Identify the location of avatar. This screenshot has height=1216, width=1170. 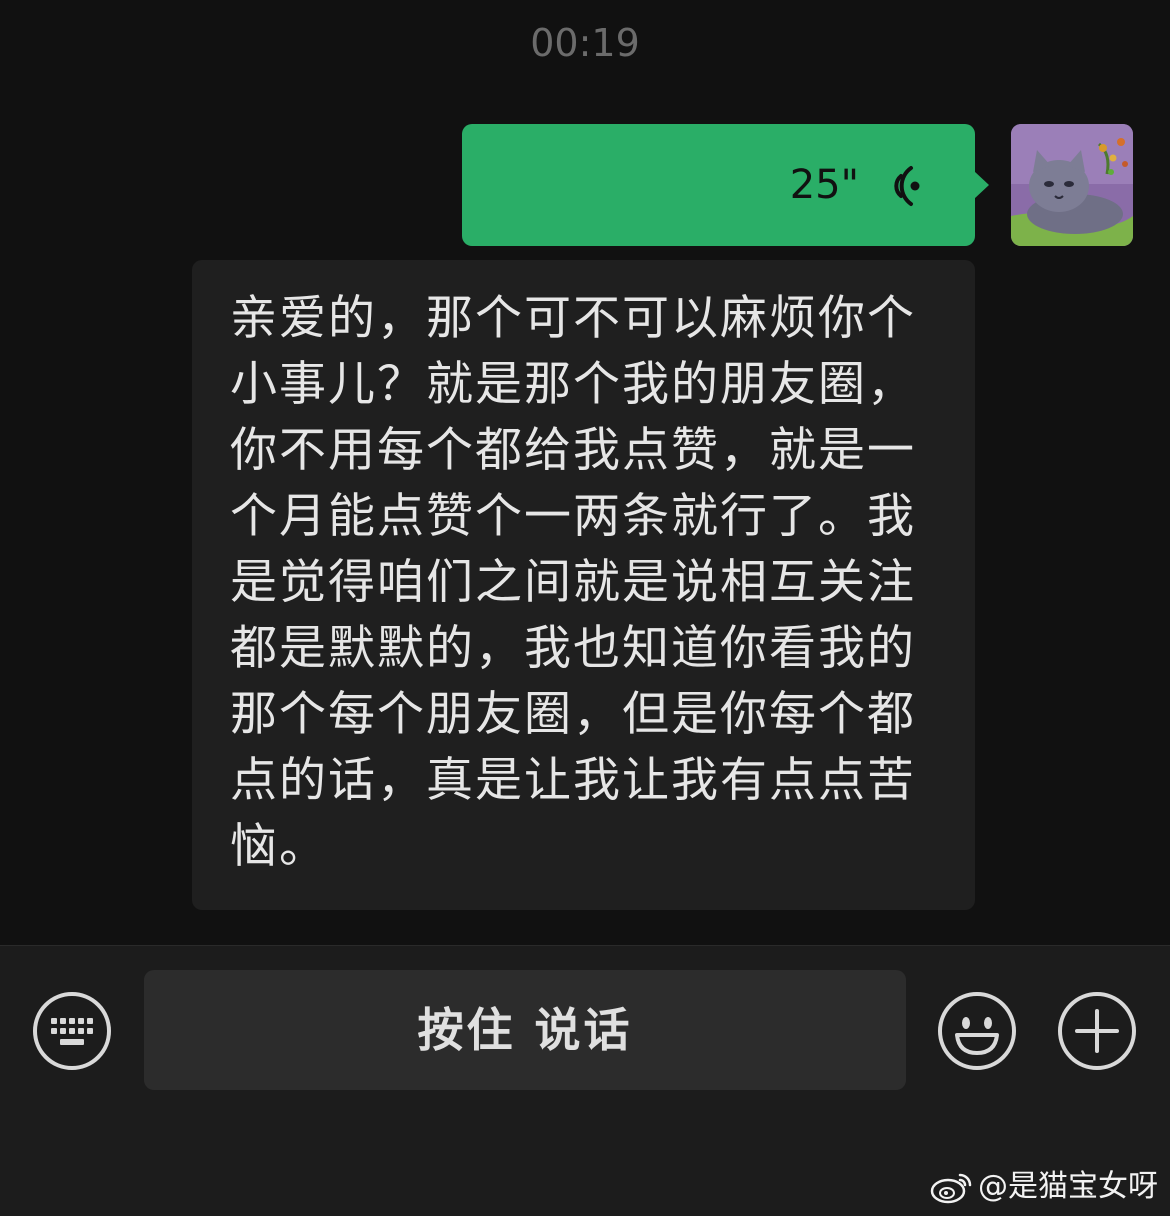
(1072, 185).